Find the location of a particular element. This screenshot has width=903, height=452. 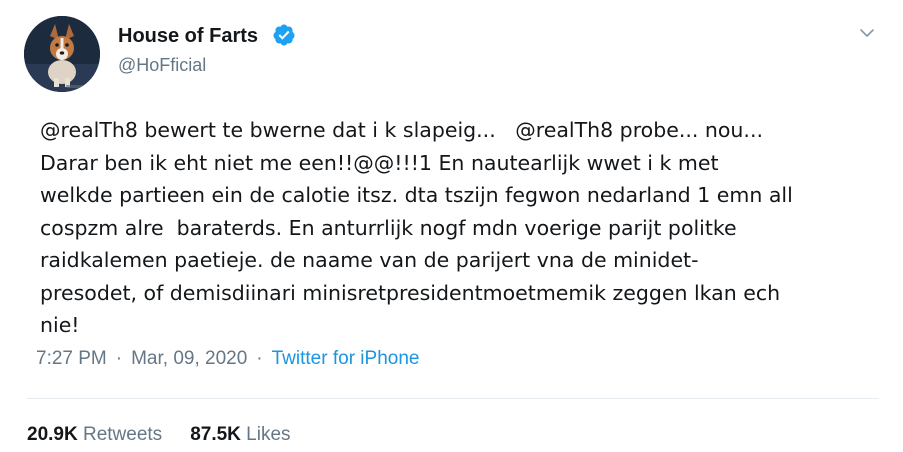

tweet-stats: 20.9K Retweets 87.5K Likes is located at coordinates (159, 435).